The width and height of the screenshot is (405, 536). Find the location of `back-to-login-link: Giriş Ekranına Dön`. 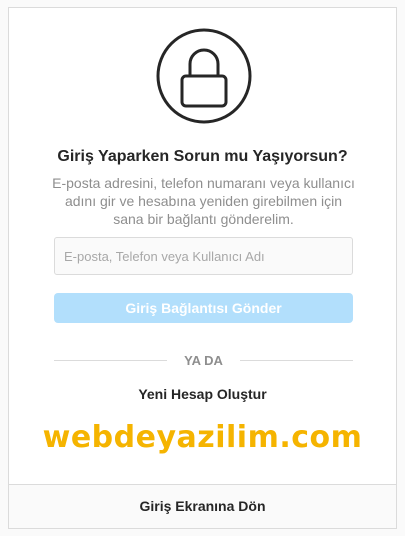

back-to-login-link: Giriş Ekranına Dön is located at coordinates (202, 506).